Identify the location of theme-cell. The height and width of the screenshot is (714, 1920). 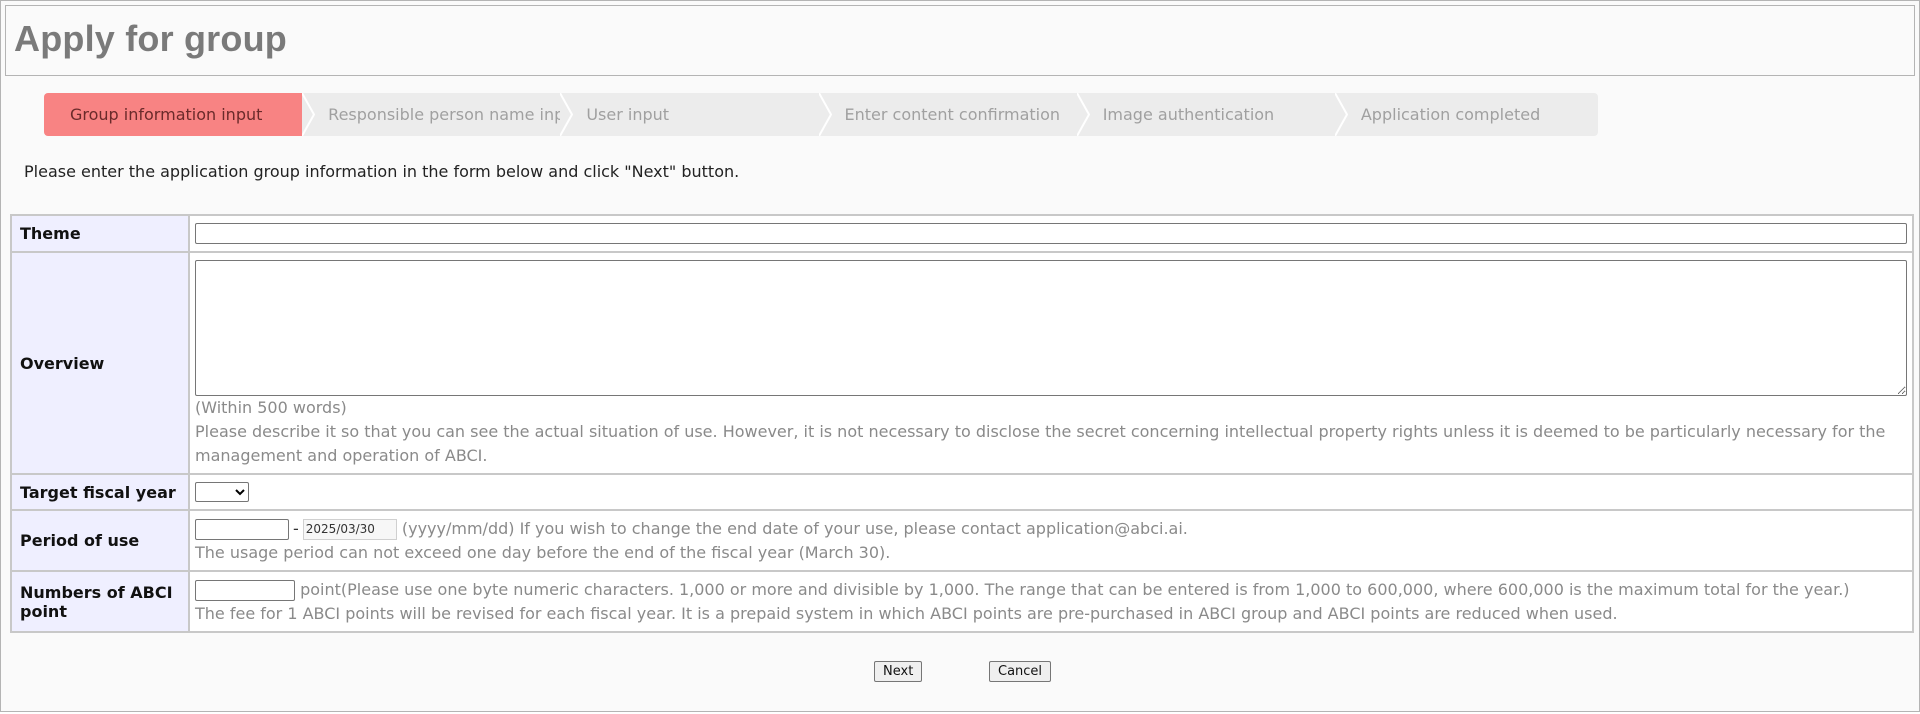
(1051, 233).